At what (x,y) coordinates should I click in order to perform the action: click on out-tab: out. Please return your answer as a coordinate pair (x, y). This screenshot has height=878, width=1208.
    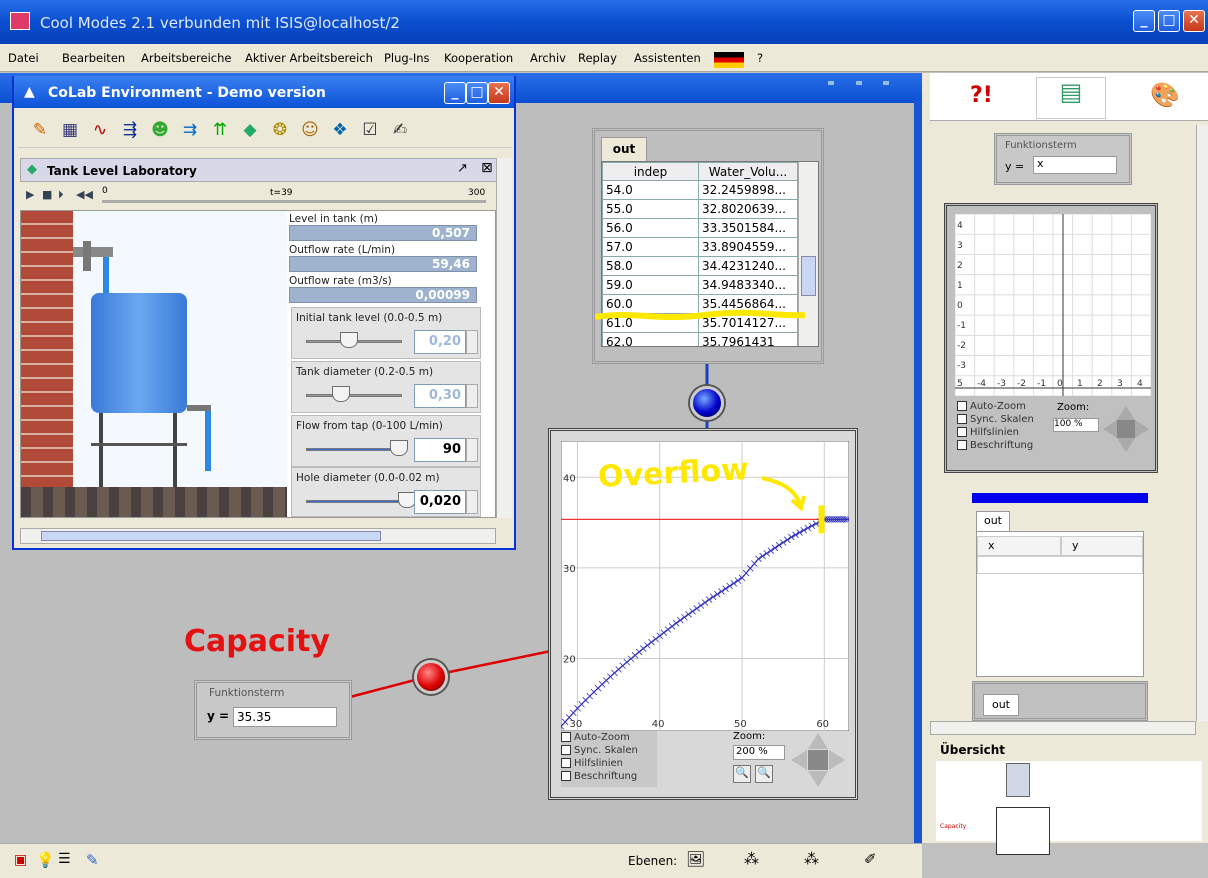
    Looking at the image, I should click on (624, 149).